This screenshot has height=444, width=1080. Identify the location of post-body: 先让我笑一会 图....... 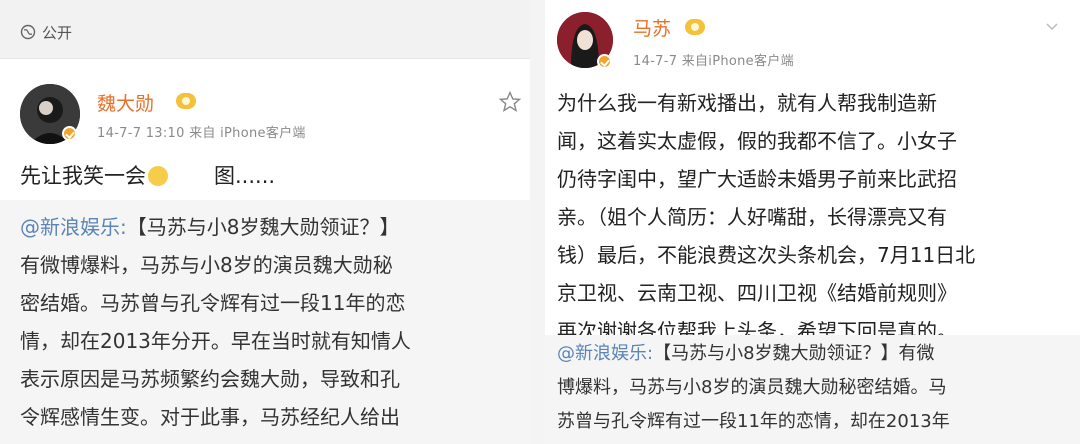
(270, 176).